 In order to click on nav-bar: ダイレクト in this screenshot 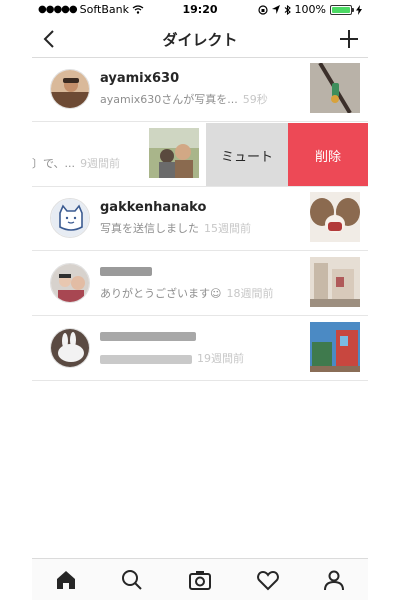, I will do `click(200, 39)`.